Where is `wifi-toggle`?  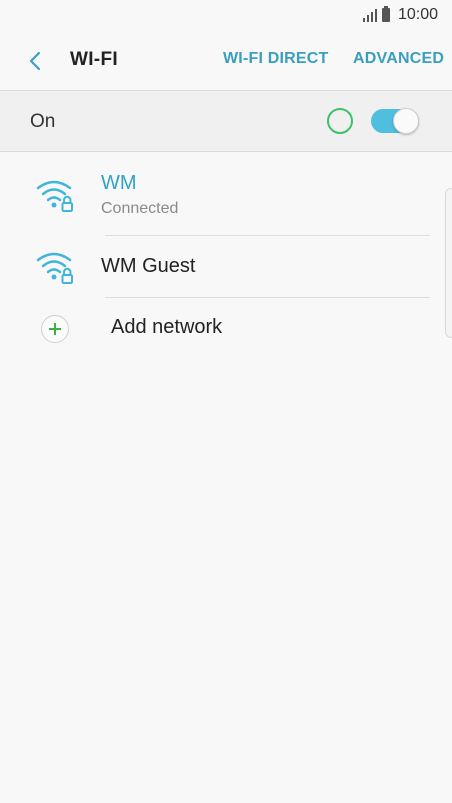 wifi-toggle is located at coordinates (395, 121).